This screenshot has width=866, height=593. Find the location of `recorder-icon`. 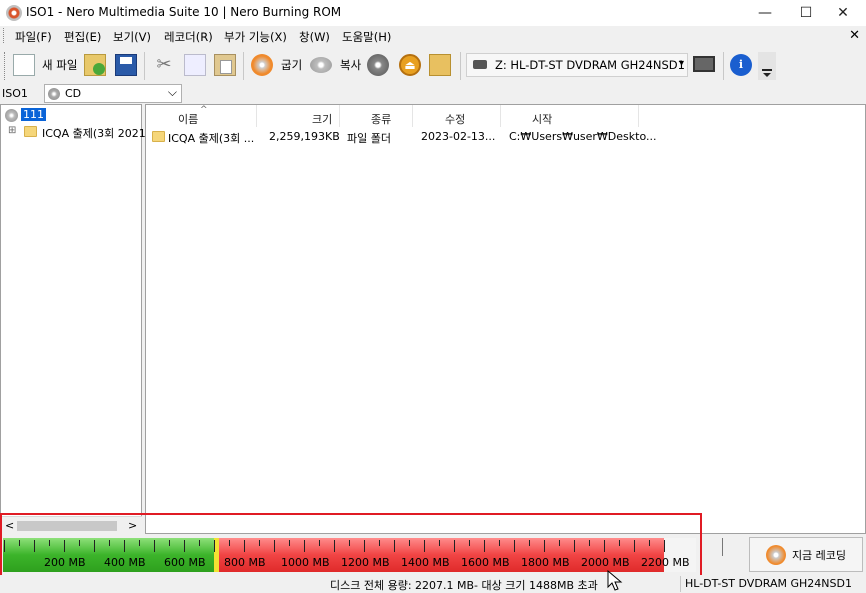

recorder-icon is located at coordinates (704, 64).